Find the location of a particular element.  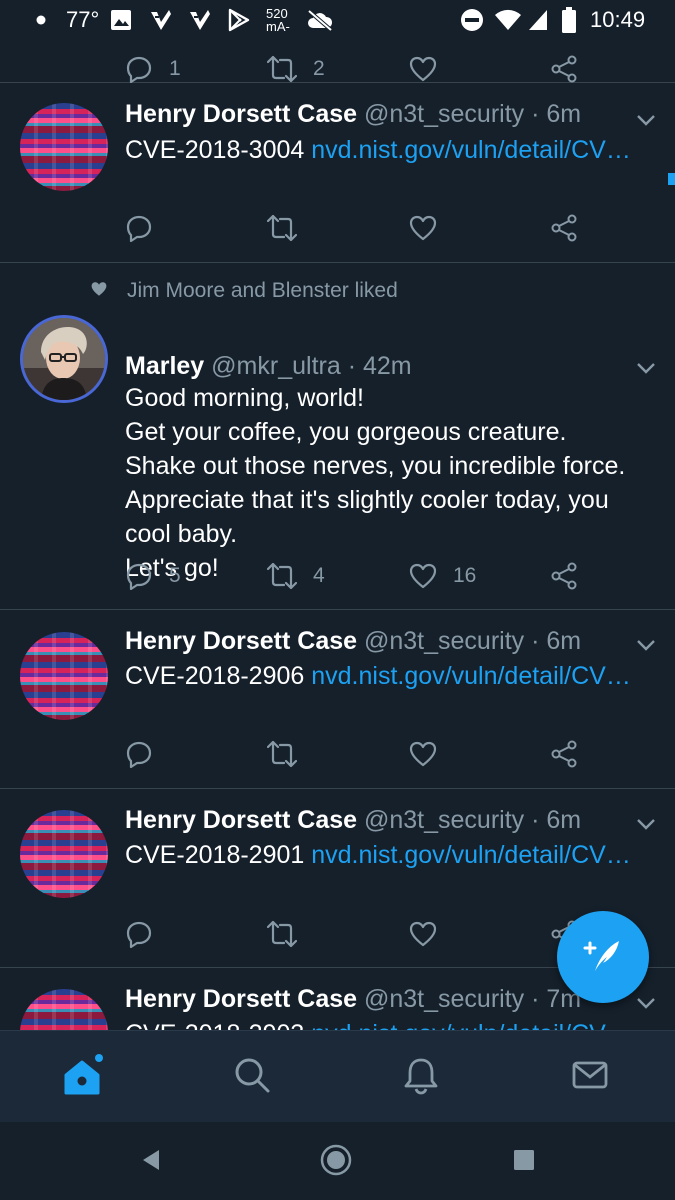

user-handle: @mkr_ultra is located at coordinates (276, 366).